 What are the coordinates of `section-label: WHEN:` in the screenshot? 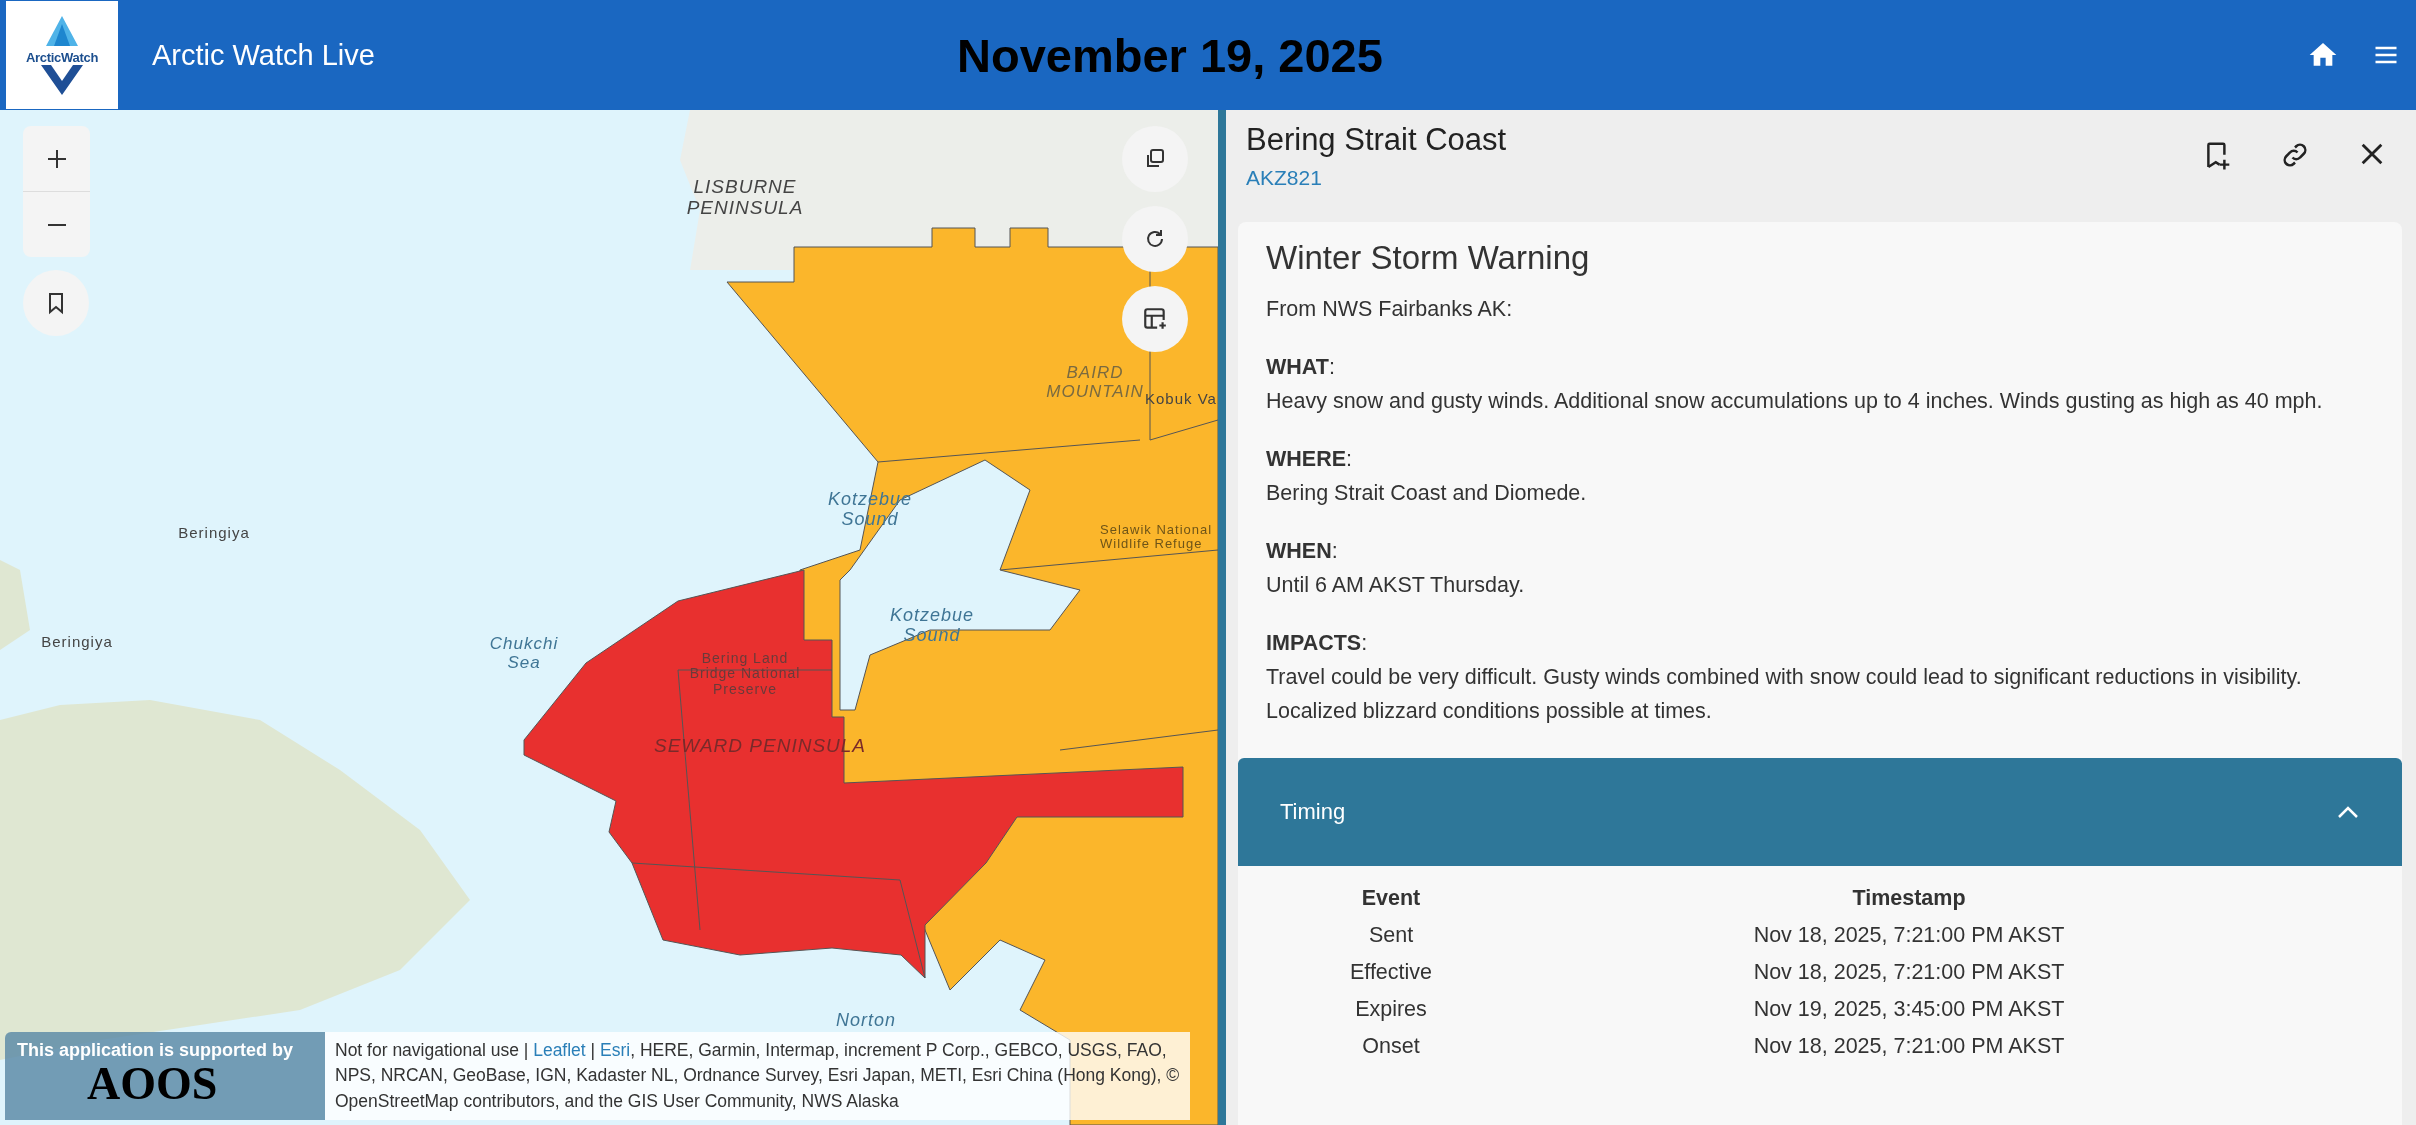 It's located at (1302, 550).